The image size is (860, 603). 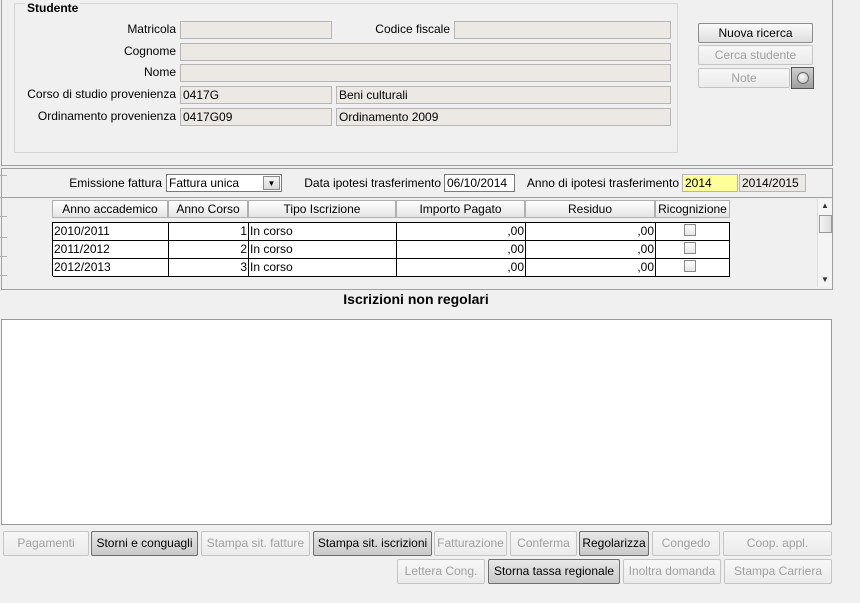 What do you see at coordinates (256, 117) in the screenshot?
I see `ordinamento-code-field: 0417G09` at bounding box center [256, 117].